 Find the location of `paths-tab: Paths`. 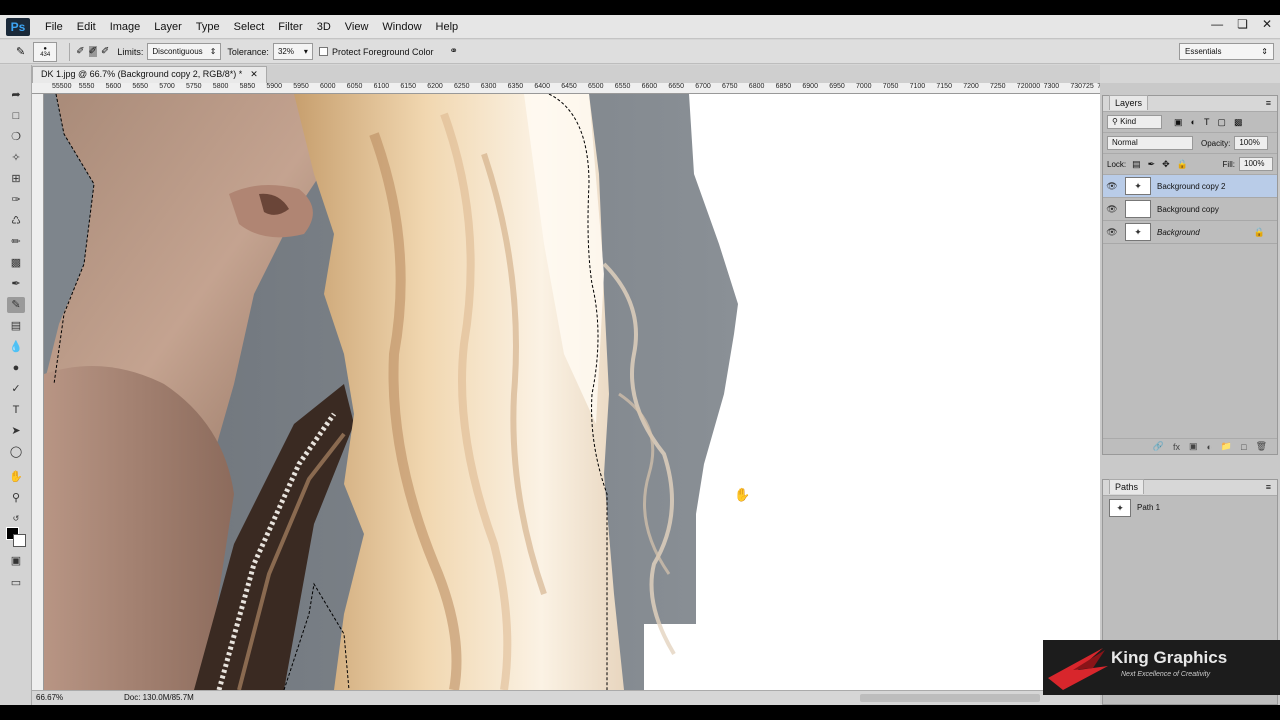

paths-tab: Paths is located at coordinates (1127, 486).